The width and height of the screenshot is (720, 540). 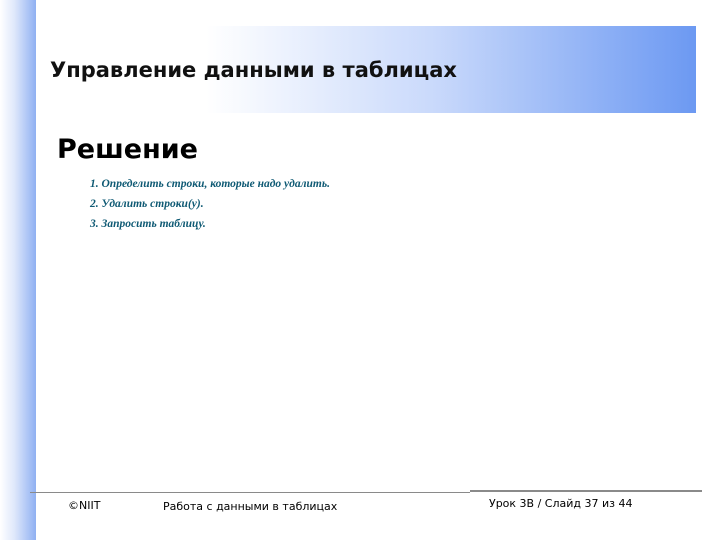 I want to click on footer-copyright: ©NIIT, so click(x=84, y=505).